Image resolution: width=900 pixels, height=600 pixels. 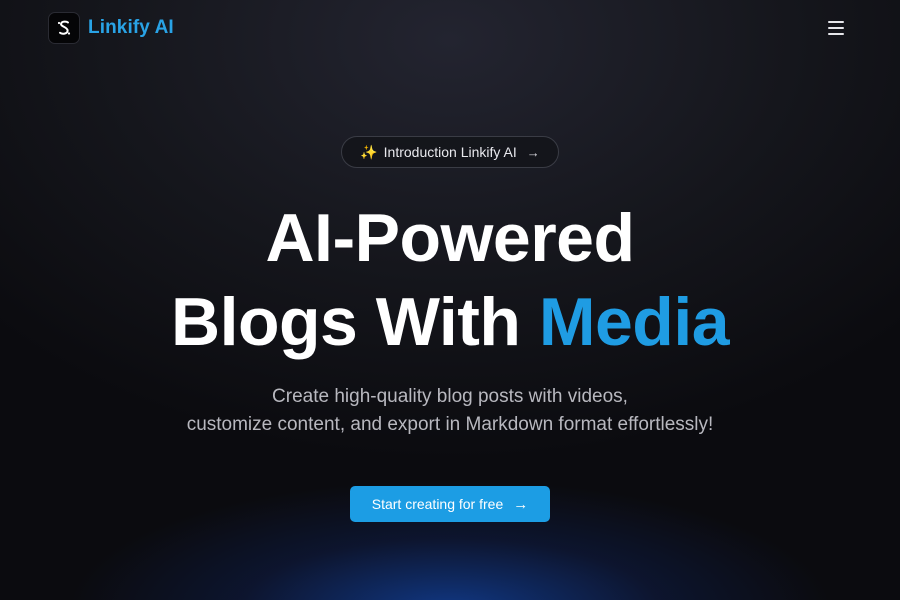 What do you see at coordinates (450, 238) in the screenshot?
I see `headline-line1: AI-Powered` at bounding box center [450, 238].